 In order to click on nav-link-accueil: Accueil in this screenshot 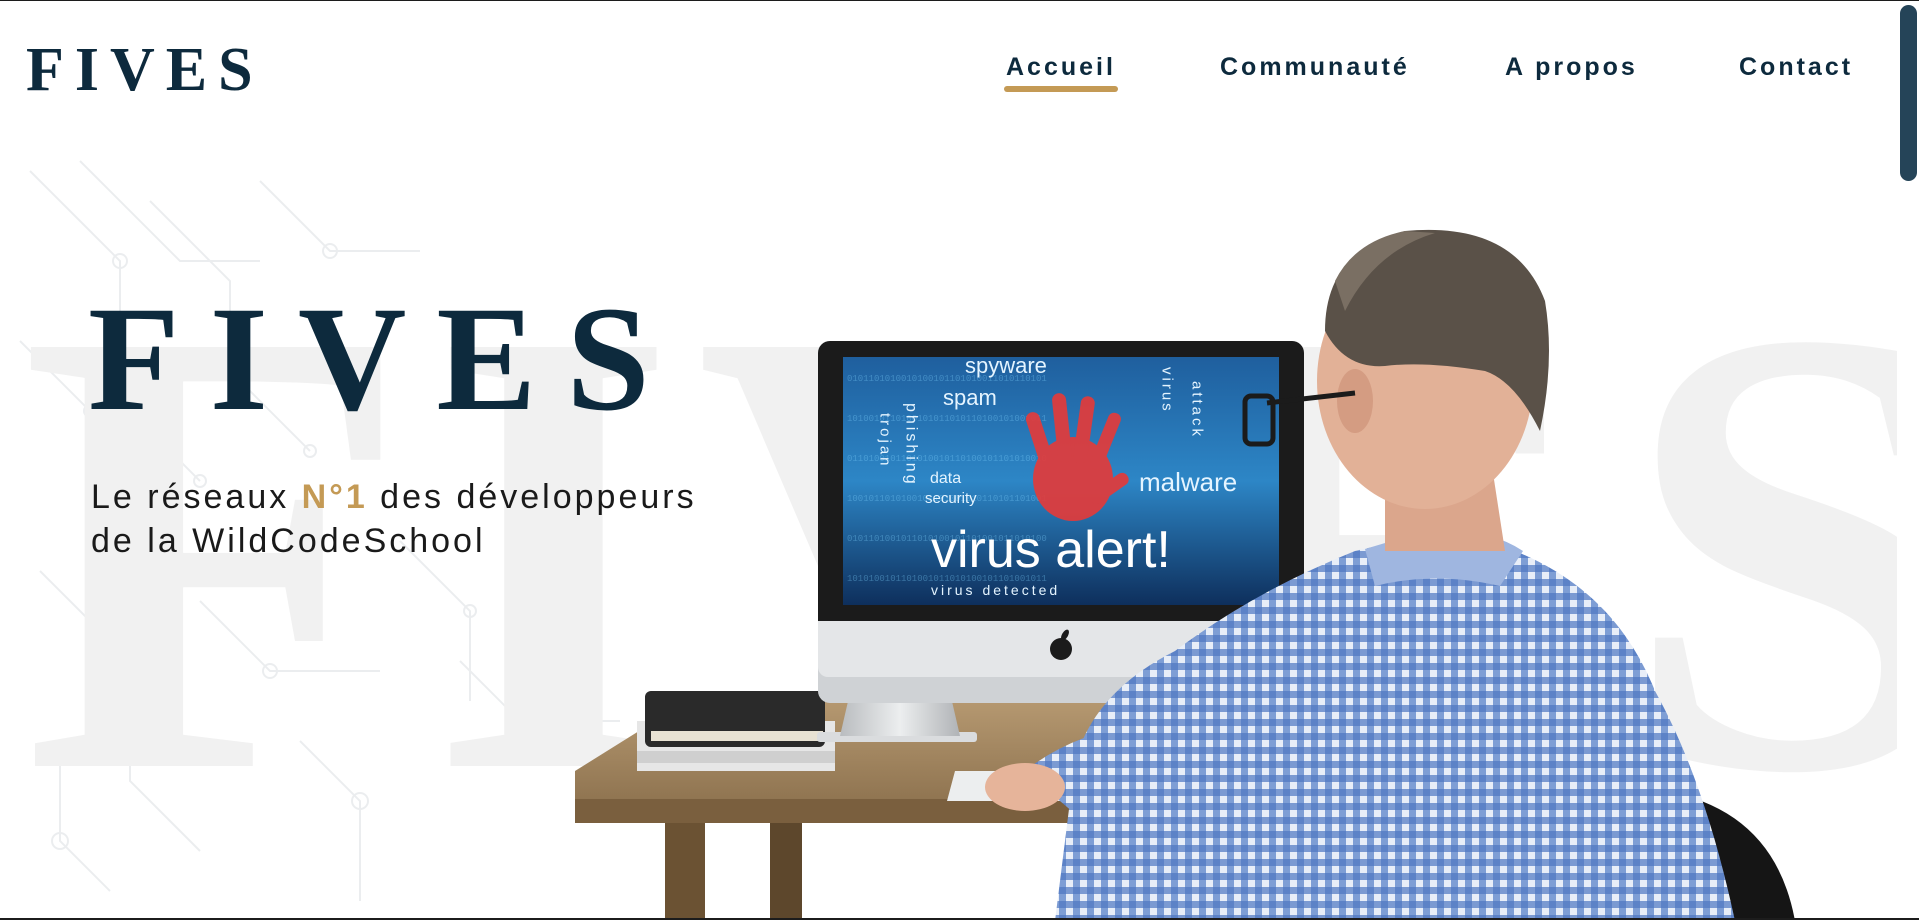, I will do `click(1061, 72)`.